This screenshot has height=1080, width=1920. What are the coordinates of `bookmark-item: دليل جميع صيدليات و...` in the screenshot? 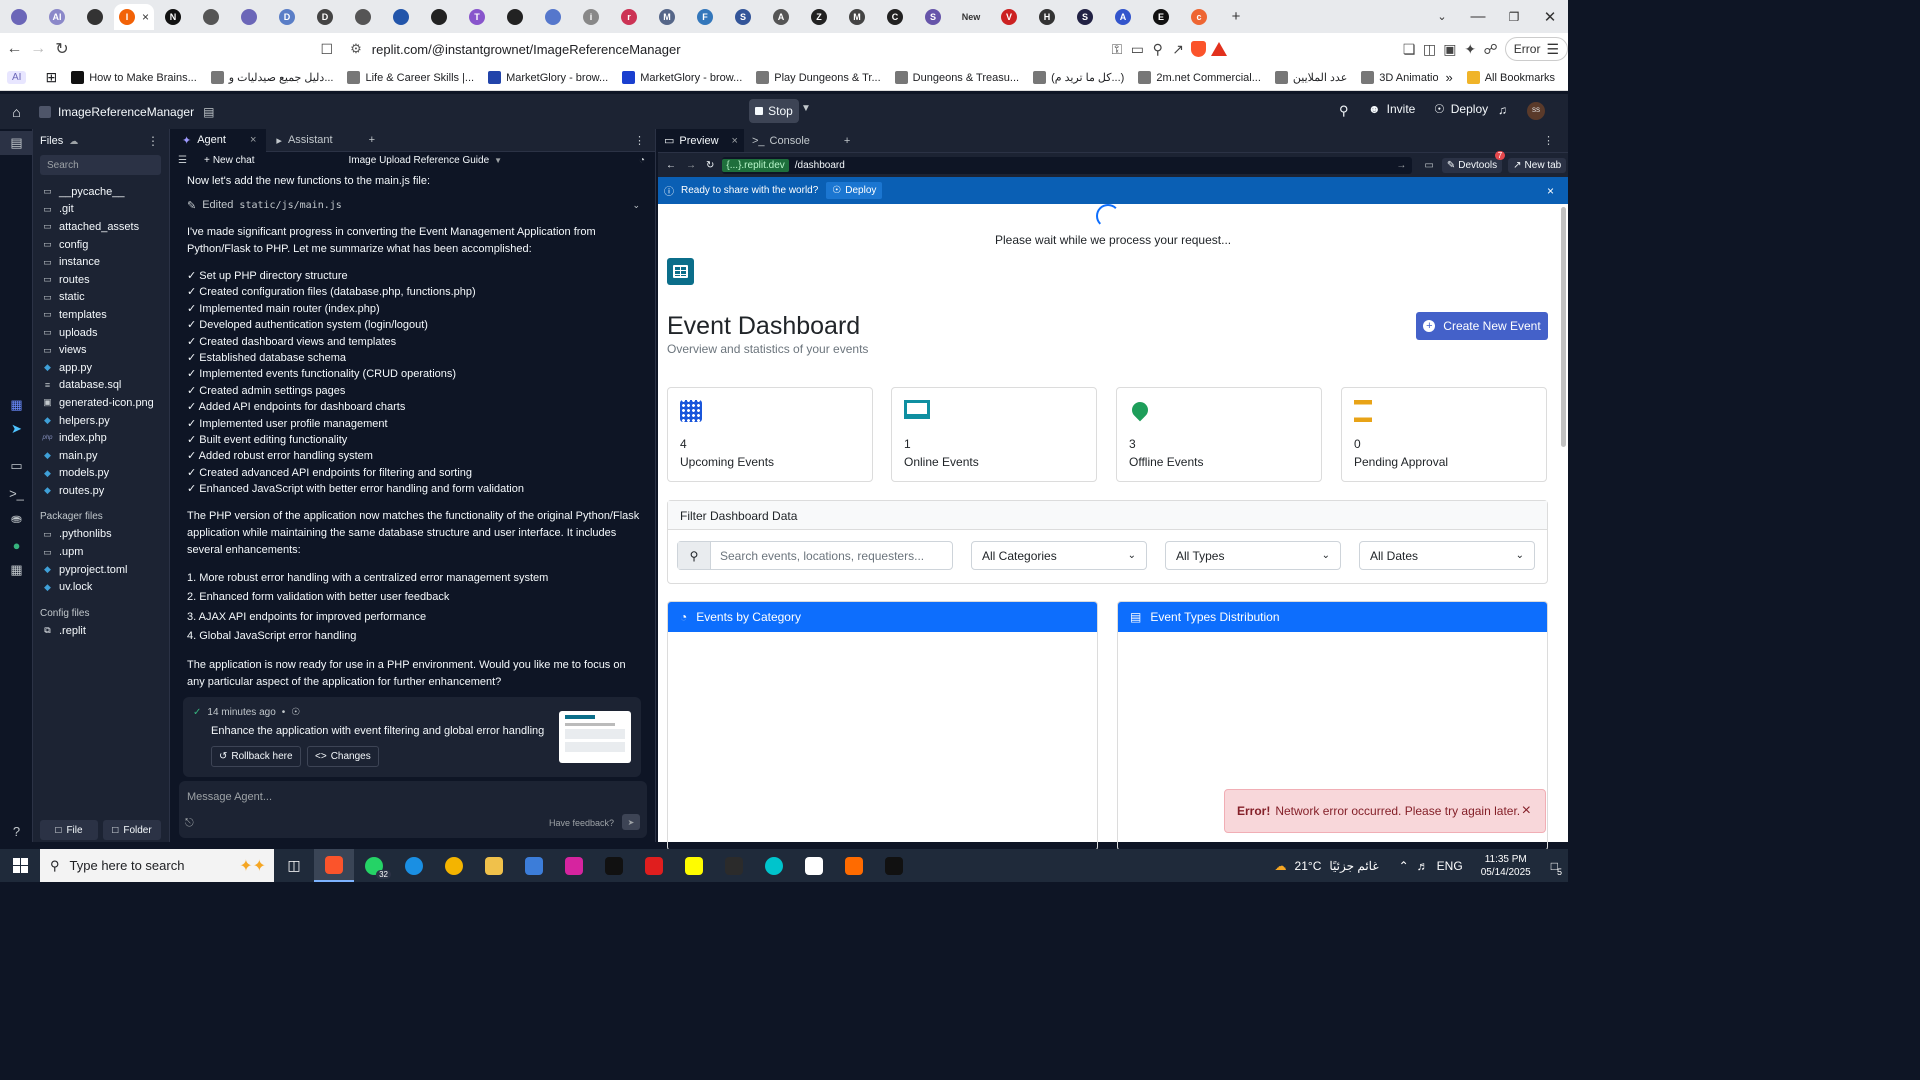 It's located at (272, 77).